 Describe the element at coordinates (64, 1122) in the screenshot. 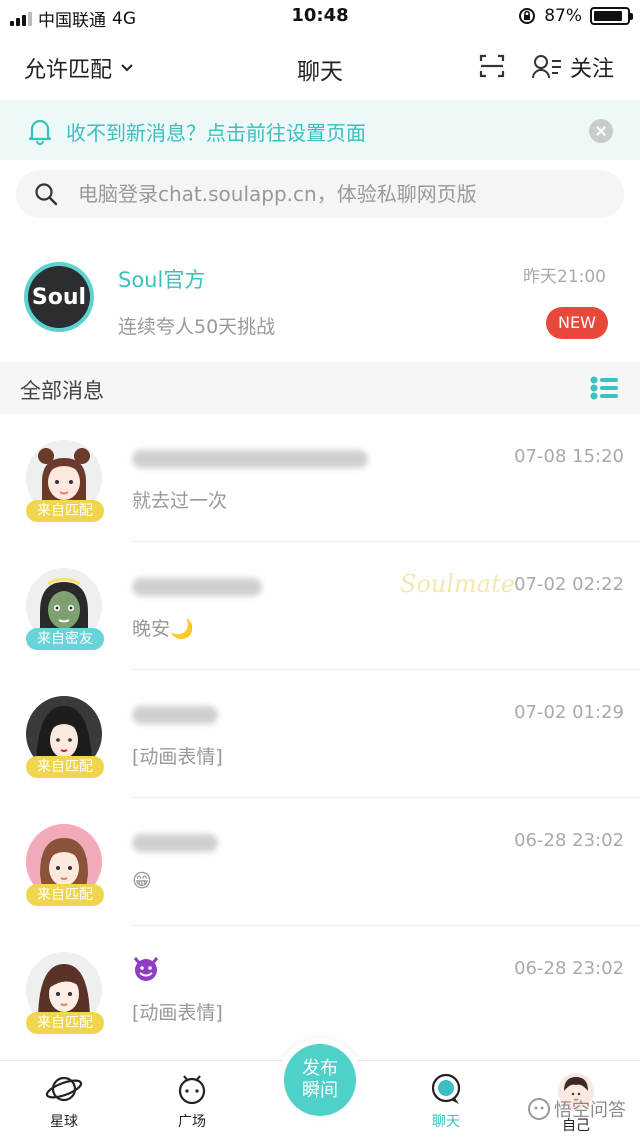

I see `tab-planet-label: 星球` at that location.